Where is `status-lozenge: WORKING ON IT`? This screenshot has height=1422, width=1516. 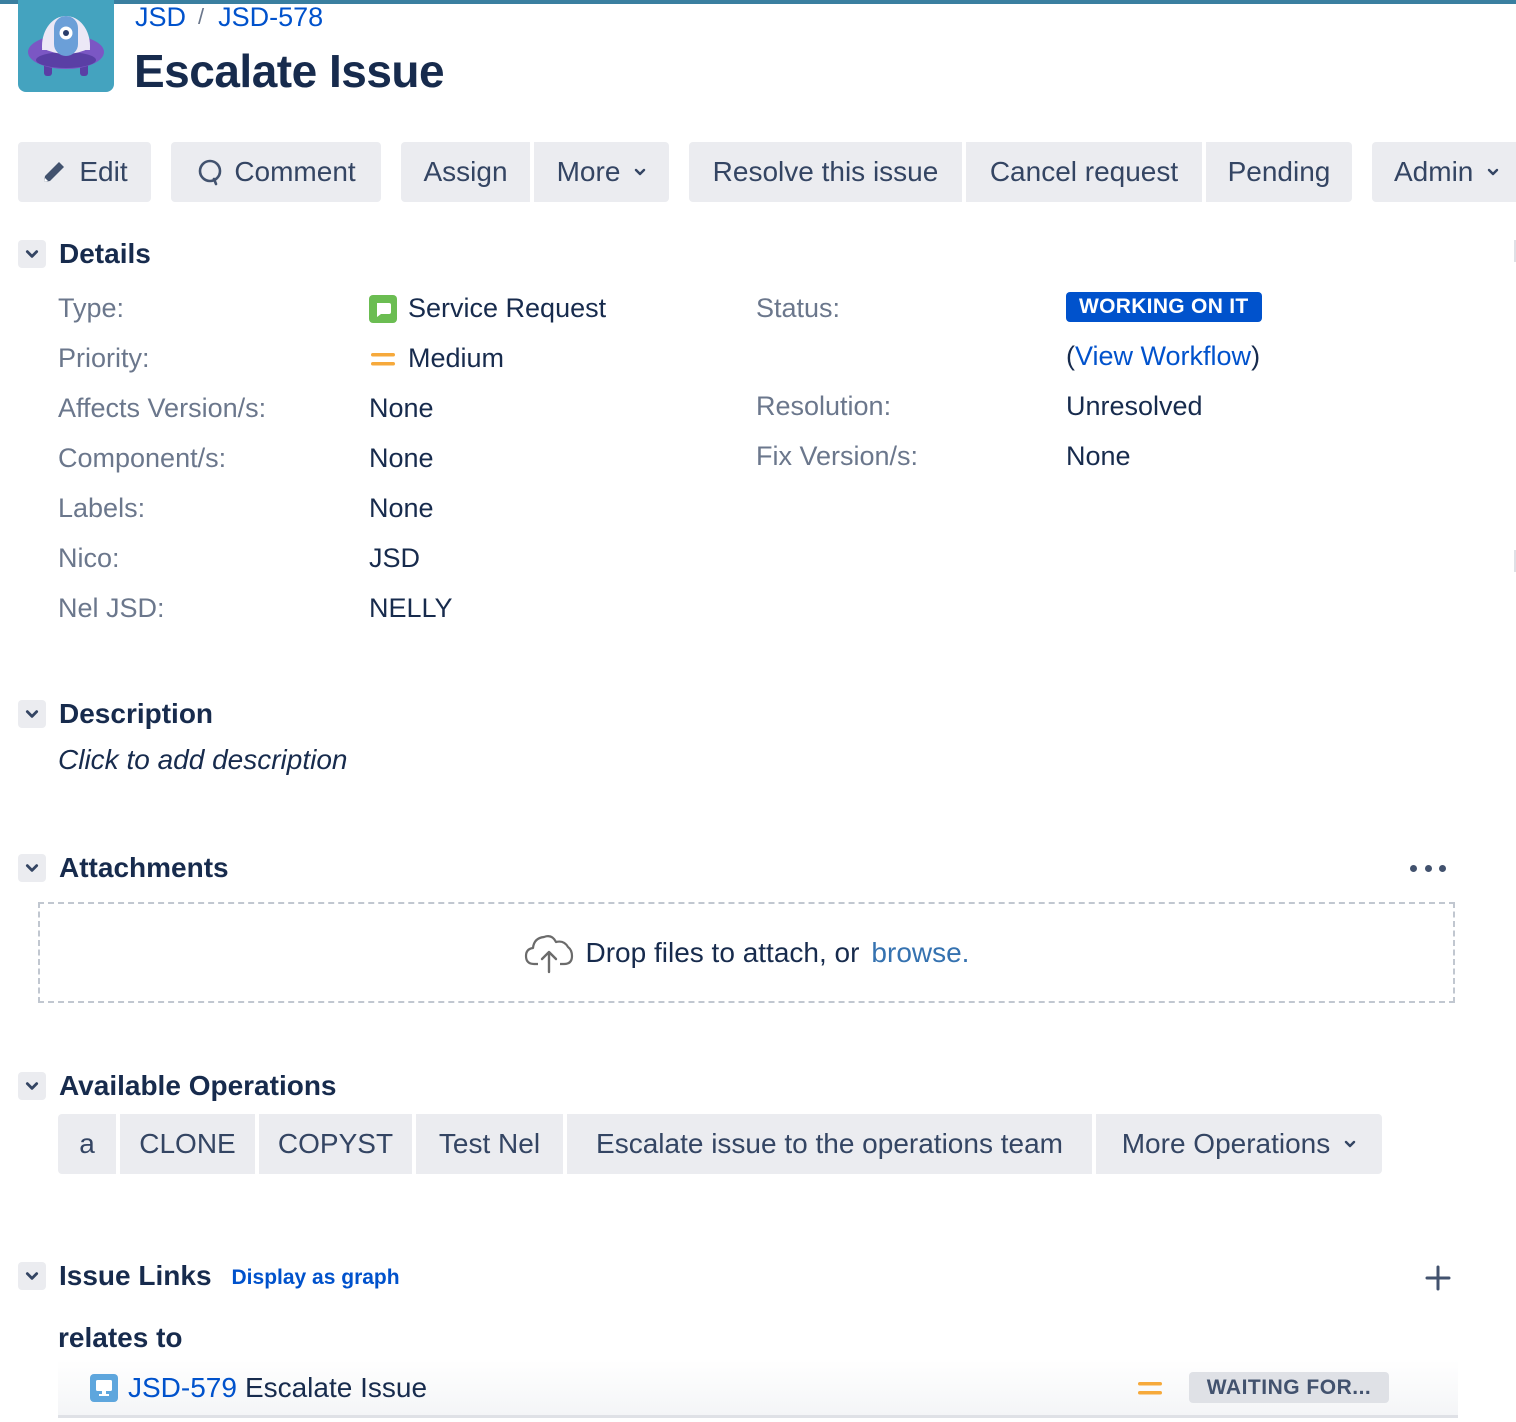 status-lozenge: WORKING ON IT is located at coordinates (1164, 307).